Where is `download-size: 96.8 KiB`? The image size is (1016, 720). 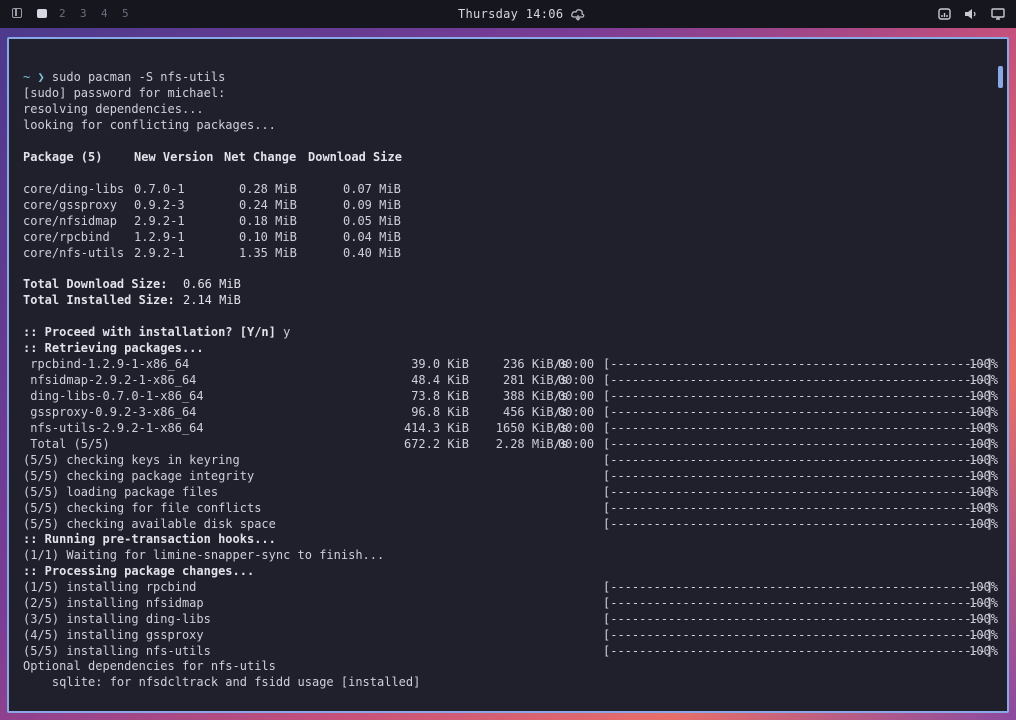
download-size: 96.8 KiB is located at coordinates (440, 412).